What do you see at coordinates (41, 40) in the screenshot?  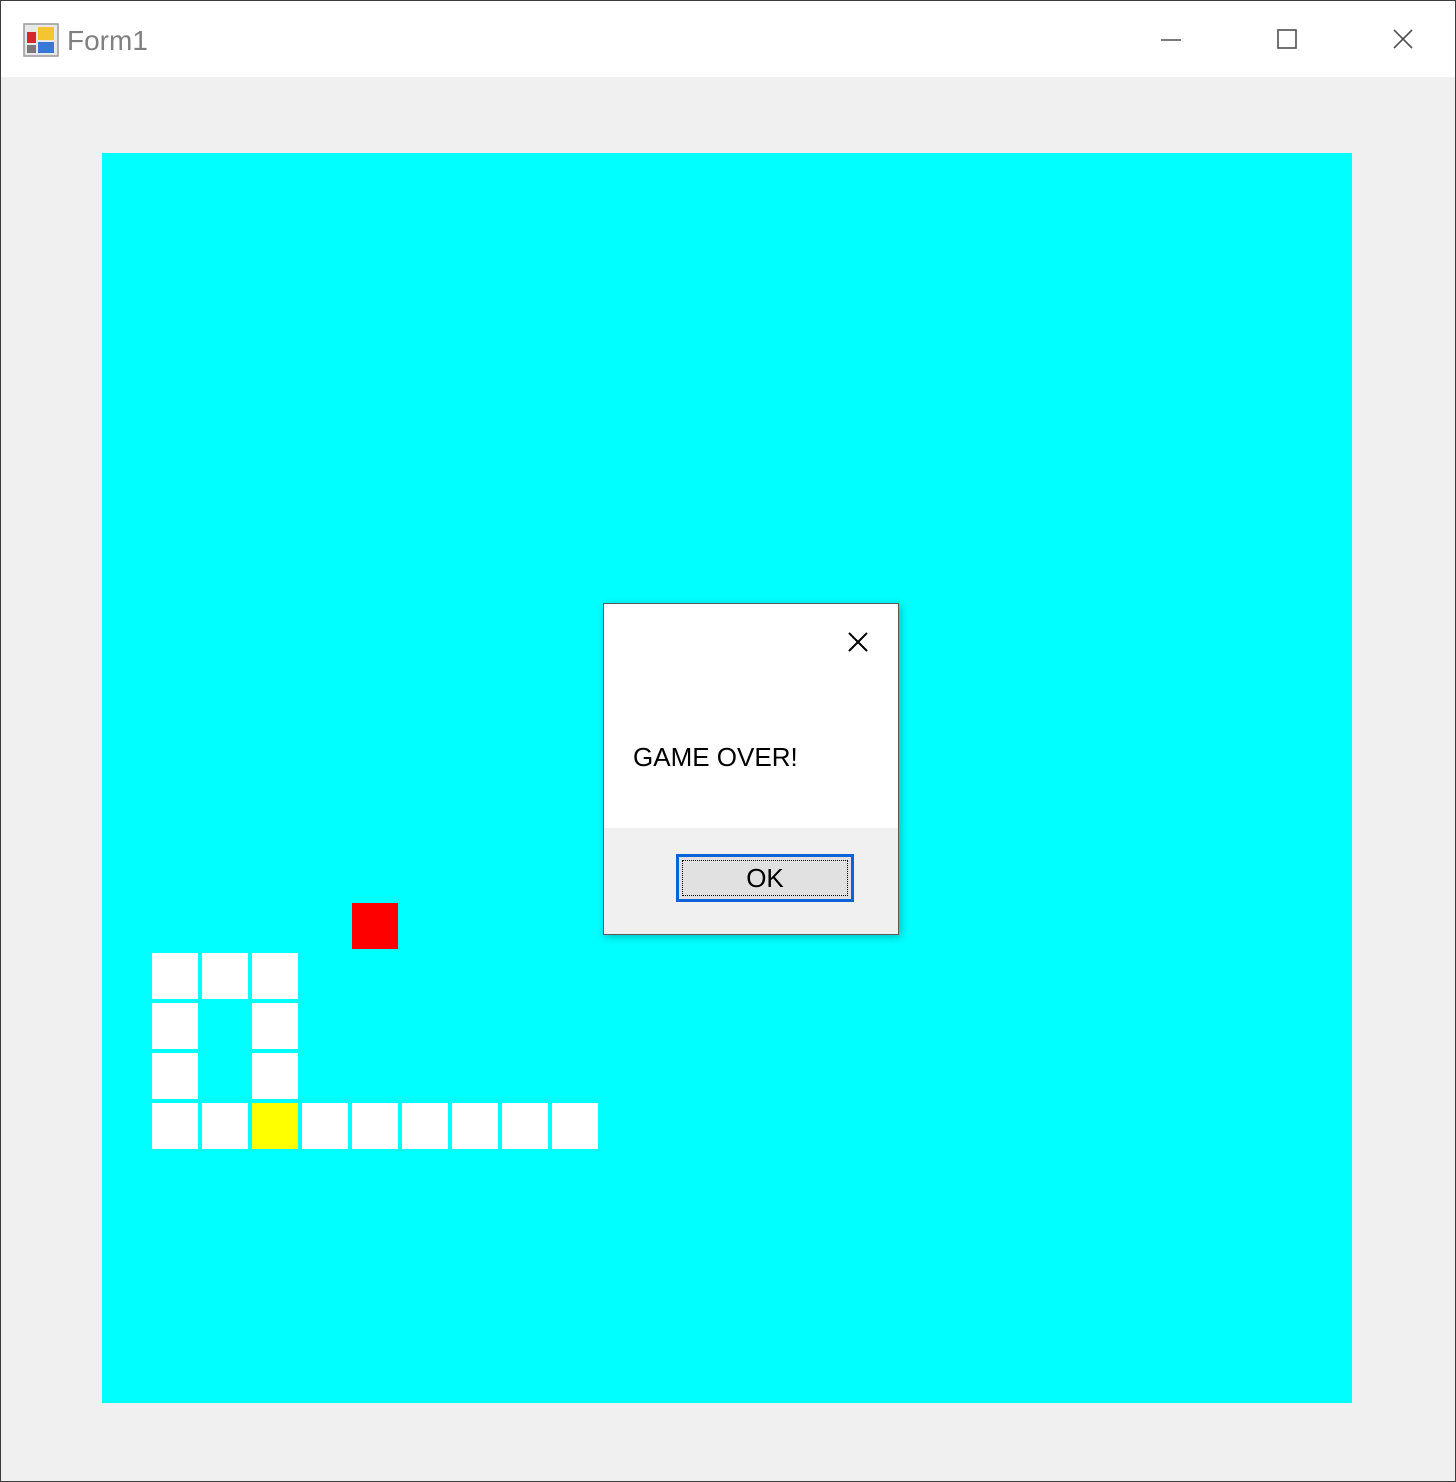 I see `app-icon` at bounding box center [41, 40].